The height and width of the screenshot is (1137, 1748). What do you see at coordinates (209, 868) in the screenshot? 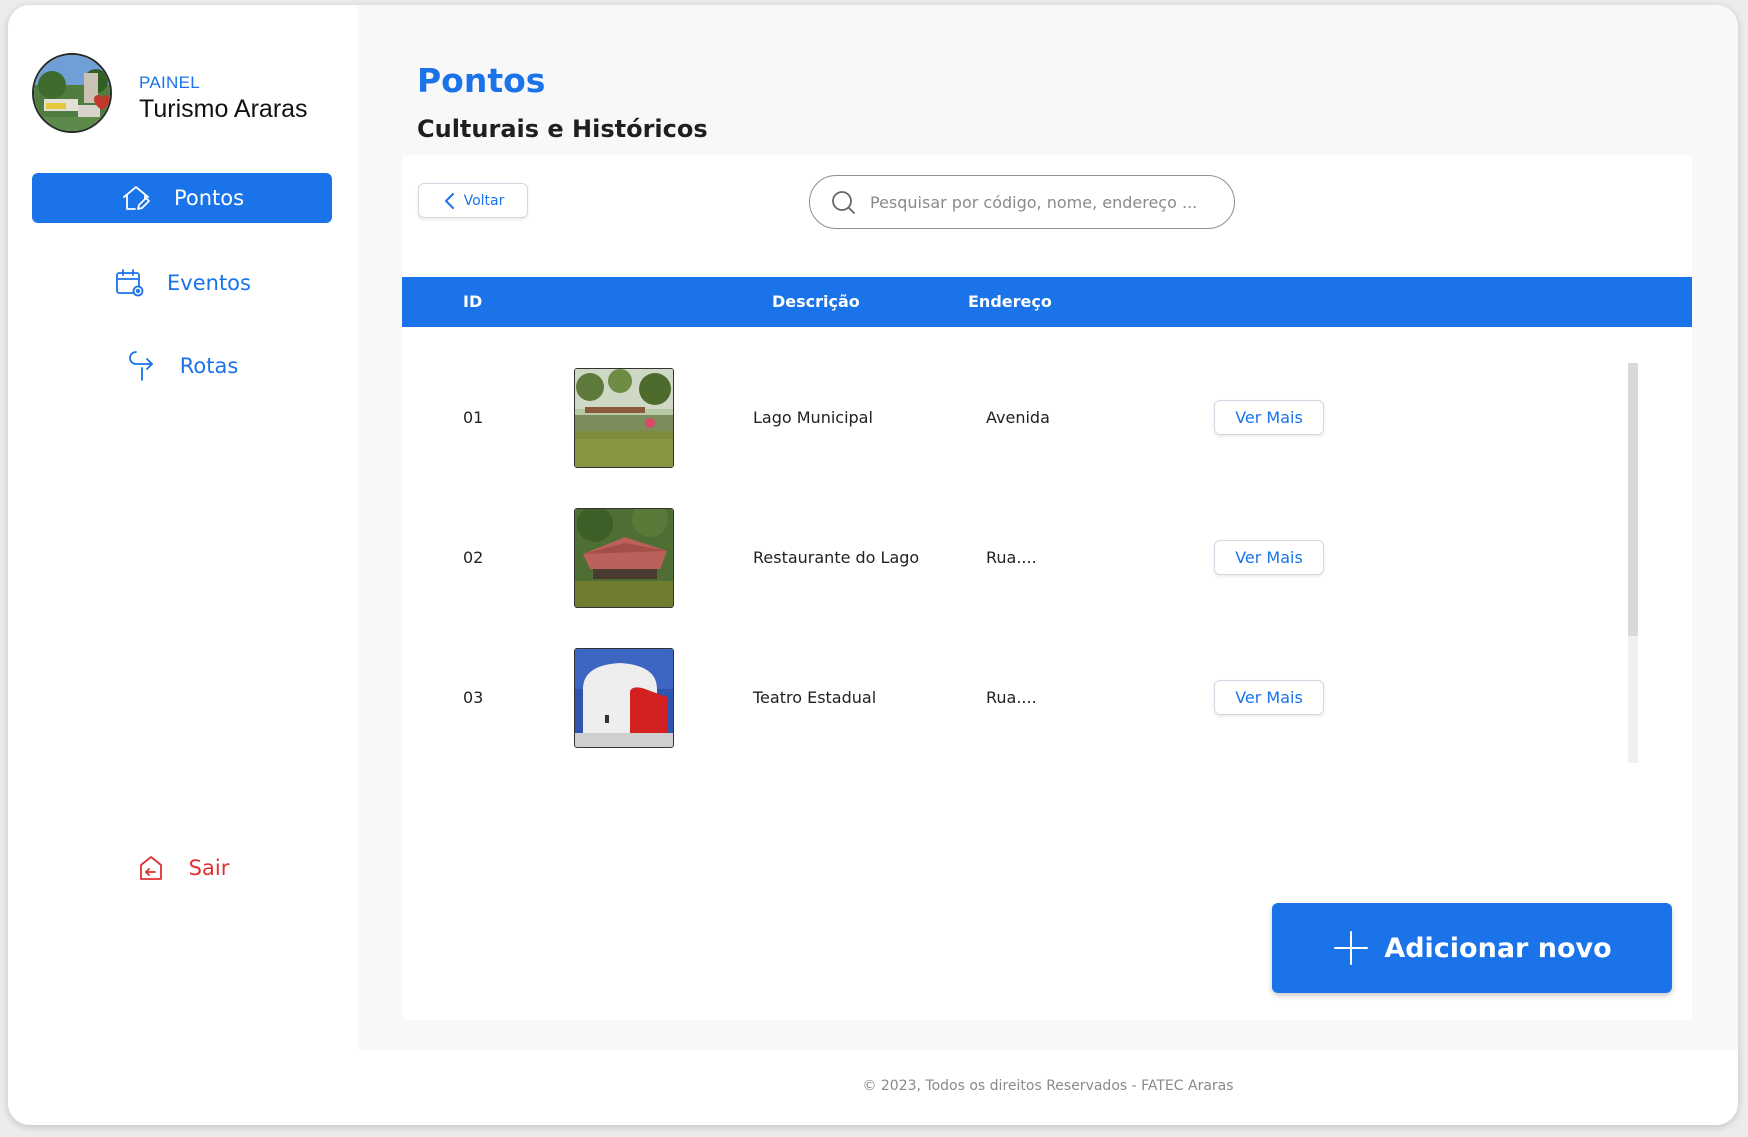
I see `nav-item-label: Sair` at bounding box center [209, 868].